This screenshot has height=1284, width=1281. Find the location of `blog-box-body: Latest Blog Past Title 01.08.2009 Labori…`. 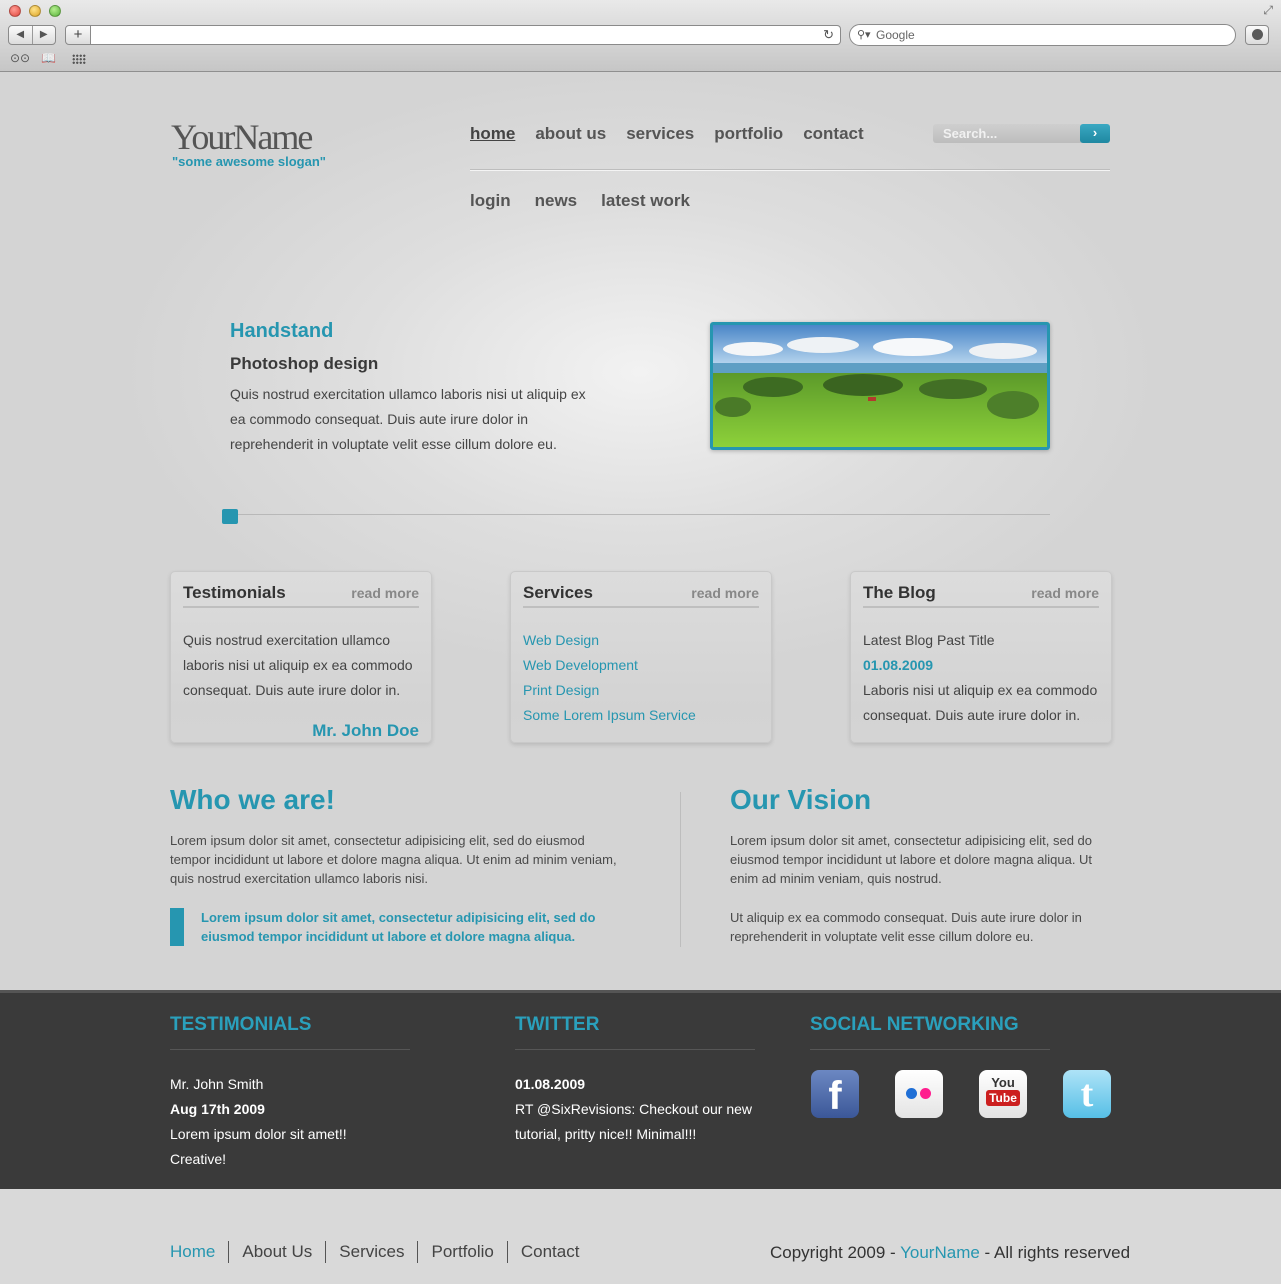

blog-box-body: Latest Blog Past Title 01.08.2009 Labori… is located at coordinates (981, 678).